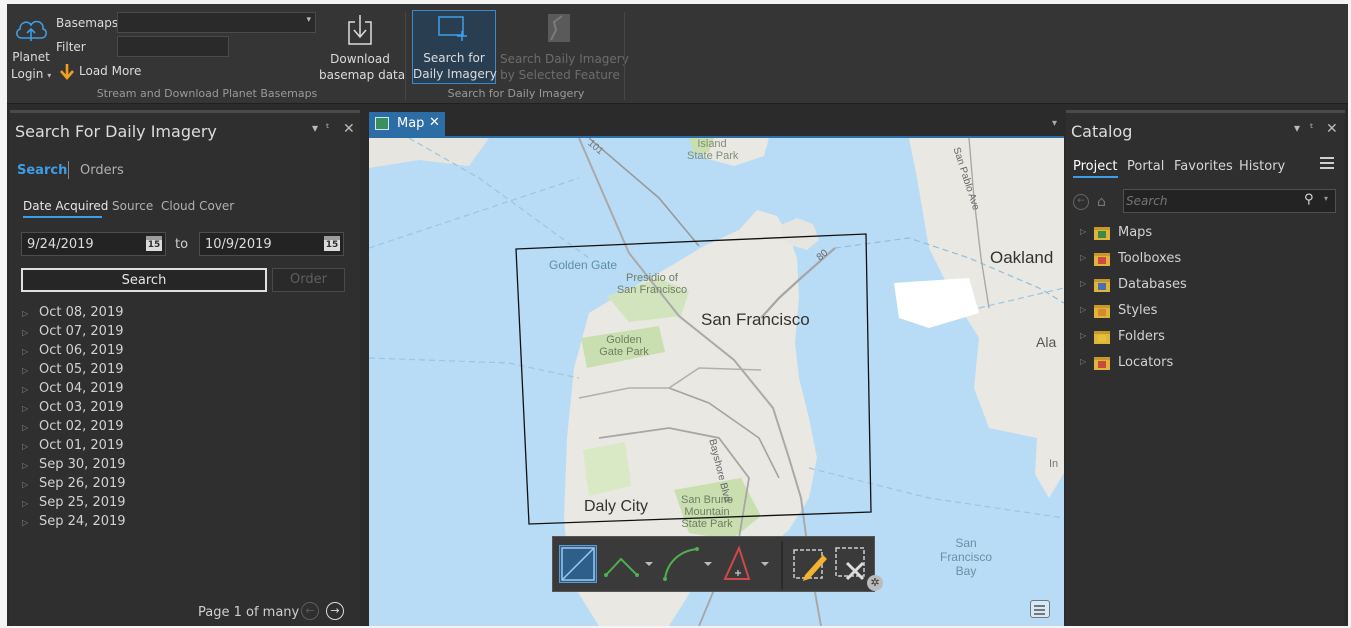 Image resolution: width=1351 pixels, height=628 pixels. Describe the element at coordinates (1205, 313) in the screenshot. I see `catalog-item-styles: ▷ Styles` at that location.